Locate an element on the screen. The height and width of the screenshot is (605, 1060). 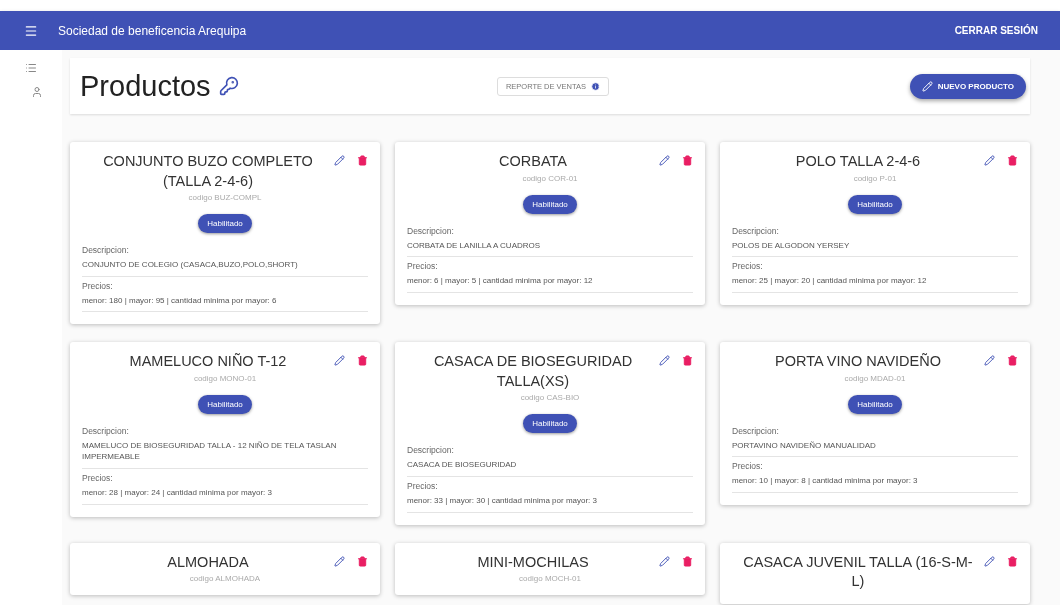
product-code: codigo MONO-01 is located at coordinates (225, 378).